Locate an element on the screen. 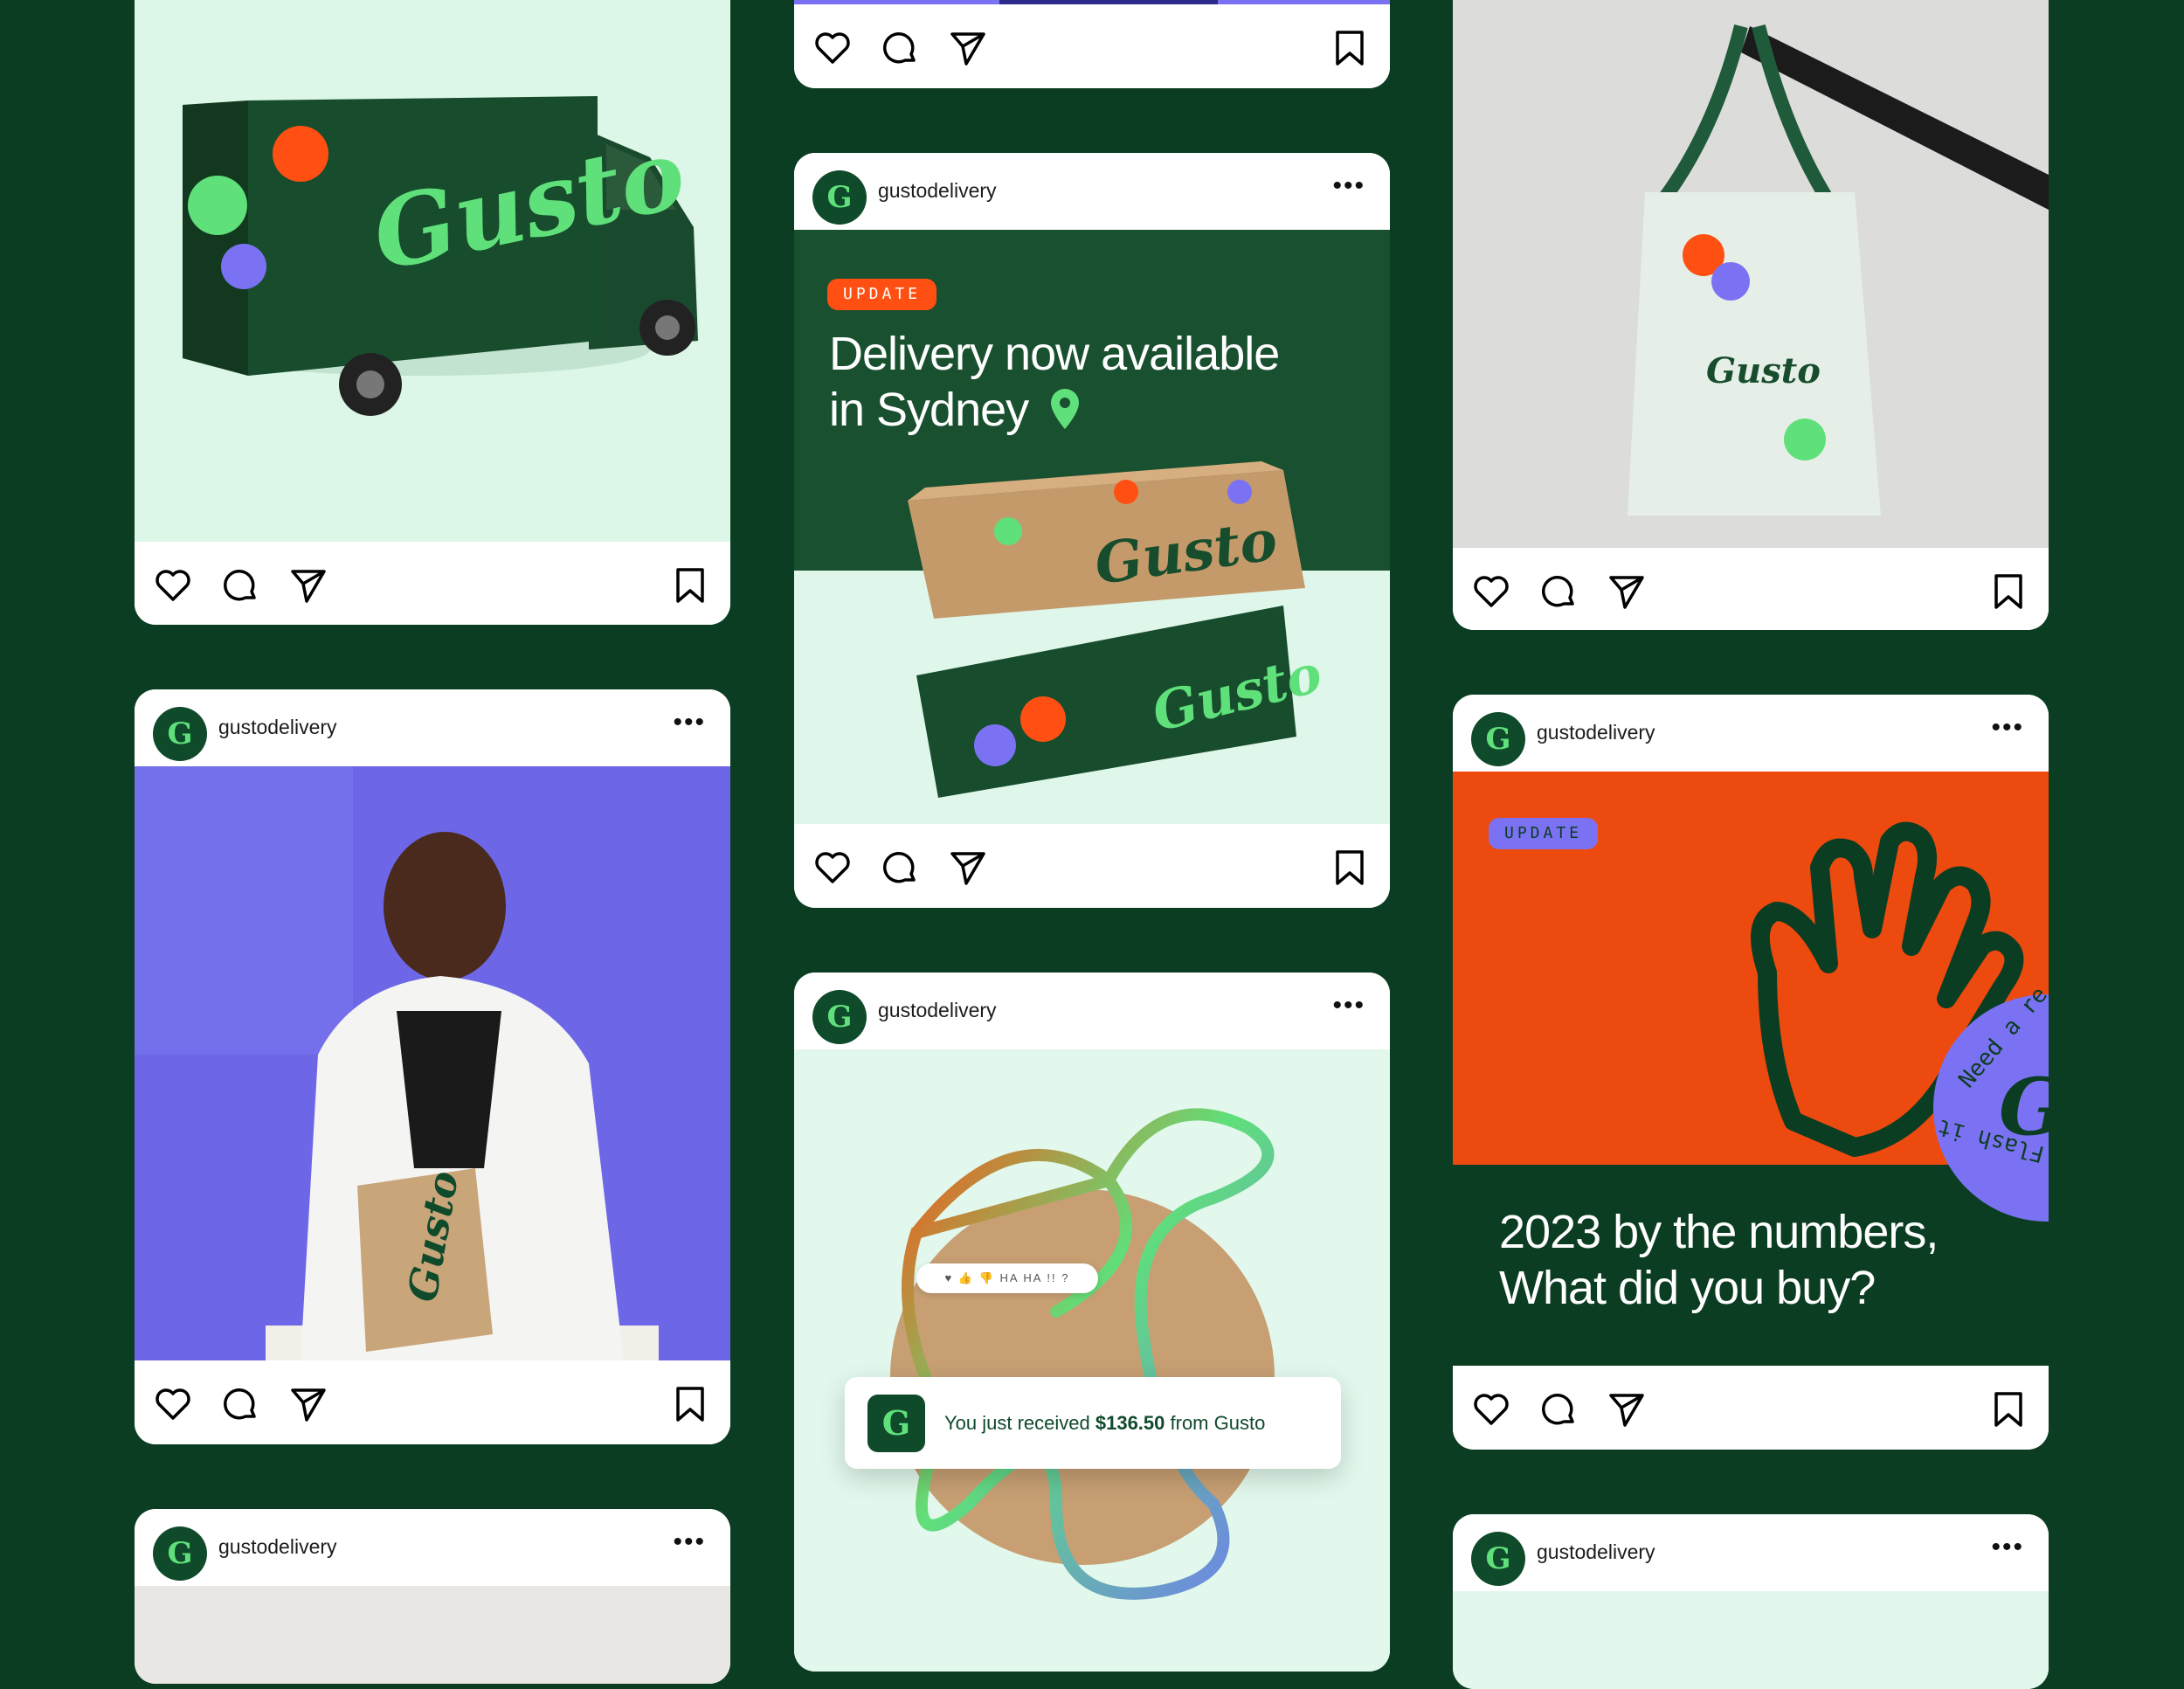  post-image-truck: Gusto is located at coordinates (432, 271).